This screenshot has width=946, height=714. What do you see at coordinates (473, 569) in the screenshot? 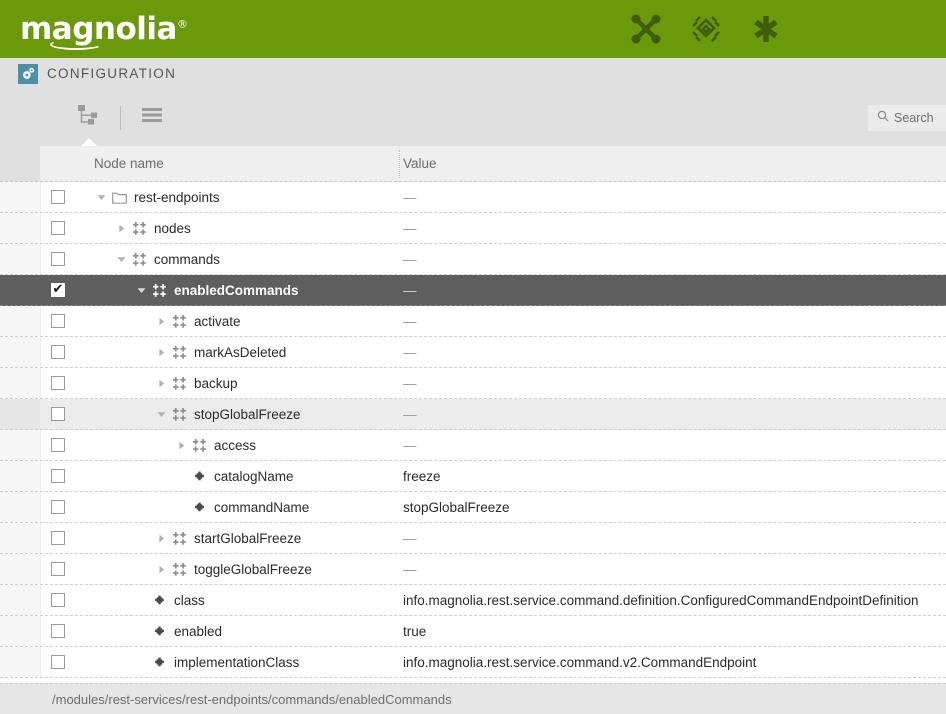
I see `table-row: toggleGlobalFreeze —` at bounding box center [473, 569].